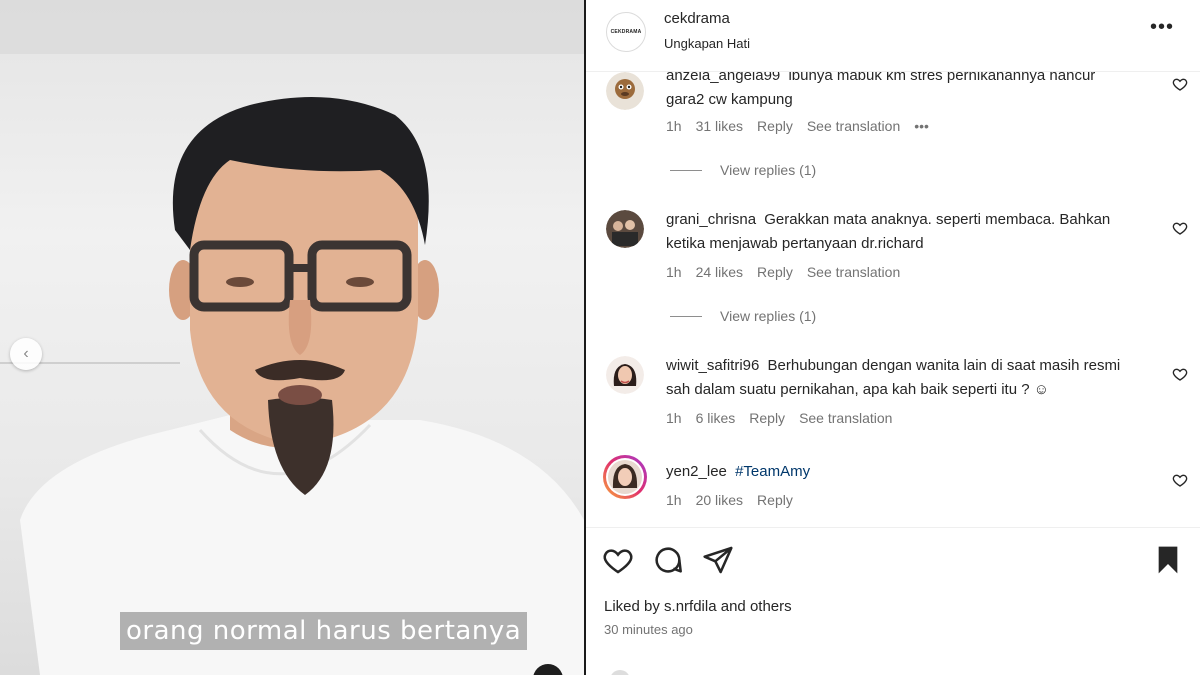 Image resolution: width=1200 pixels, height=675 pixels. I want to click on liked-and: and, so click(733, 606).